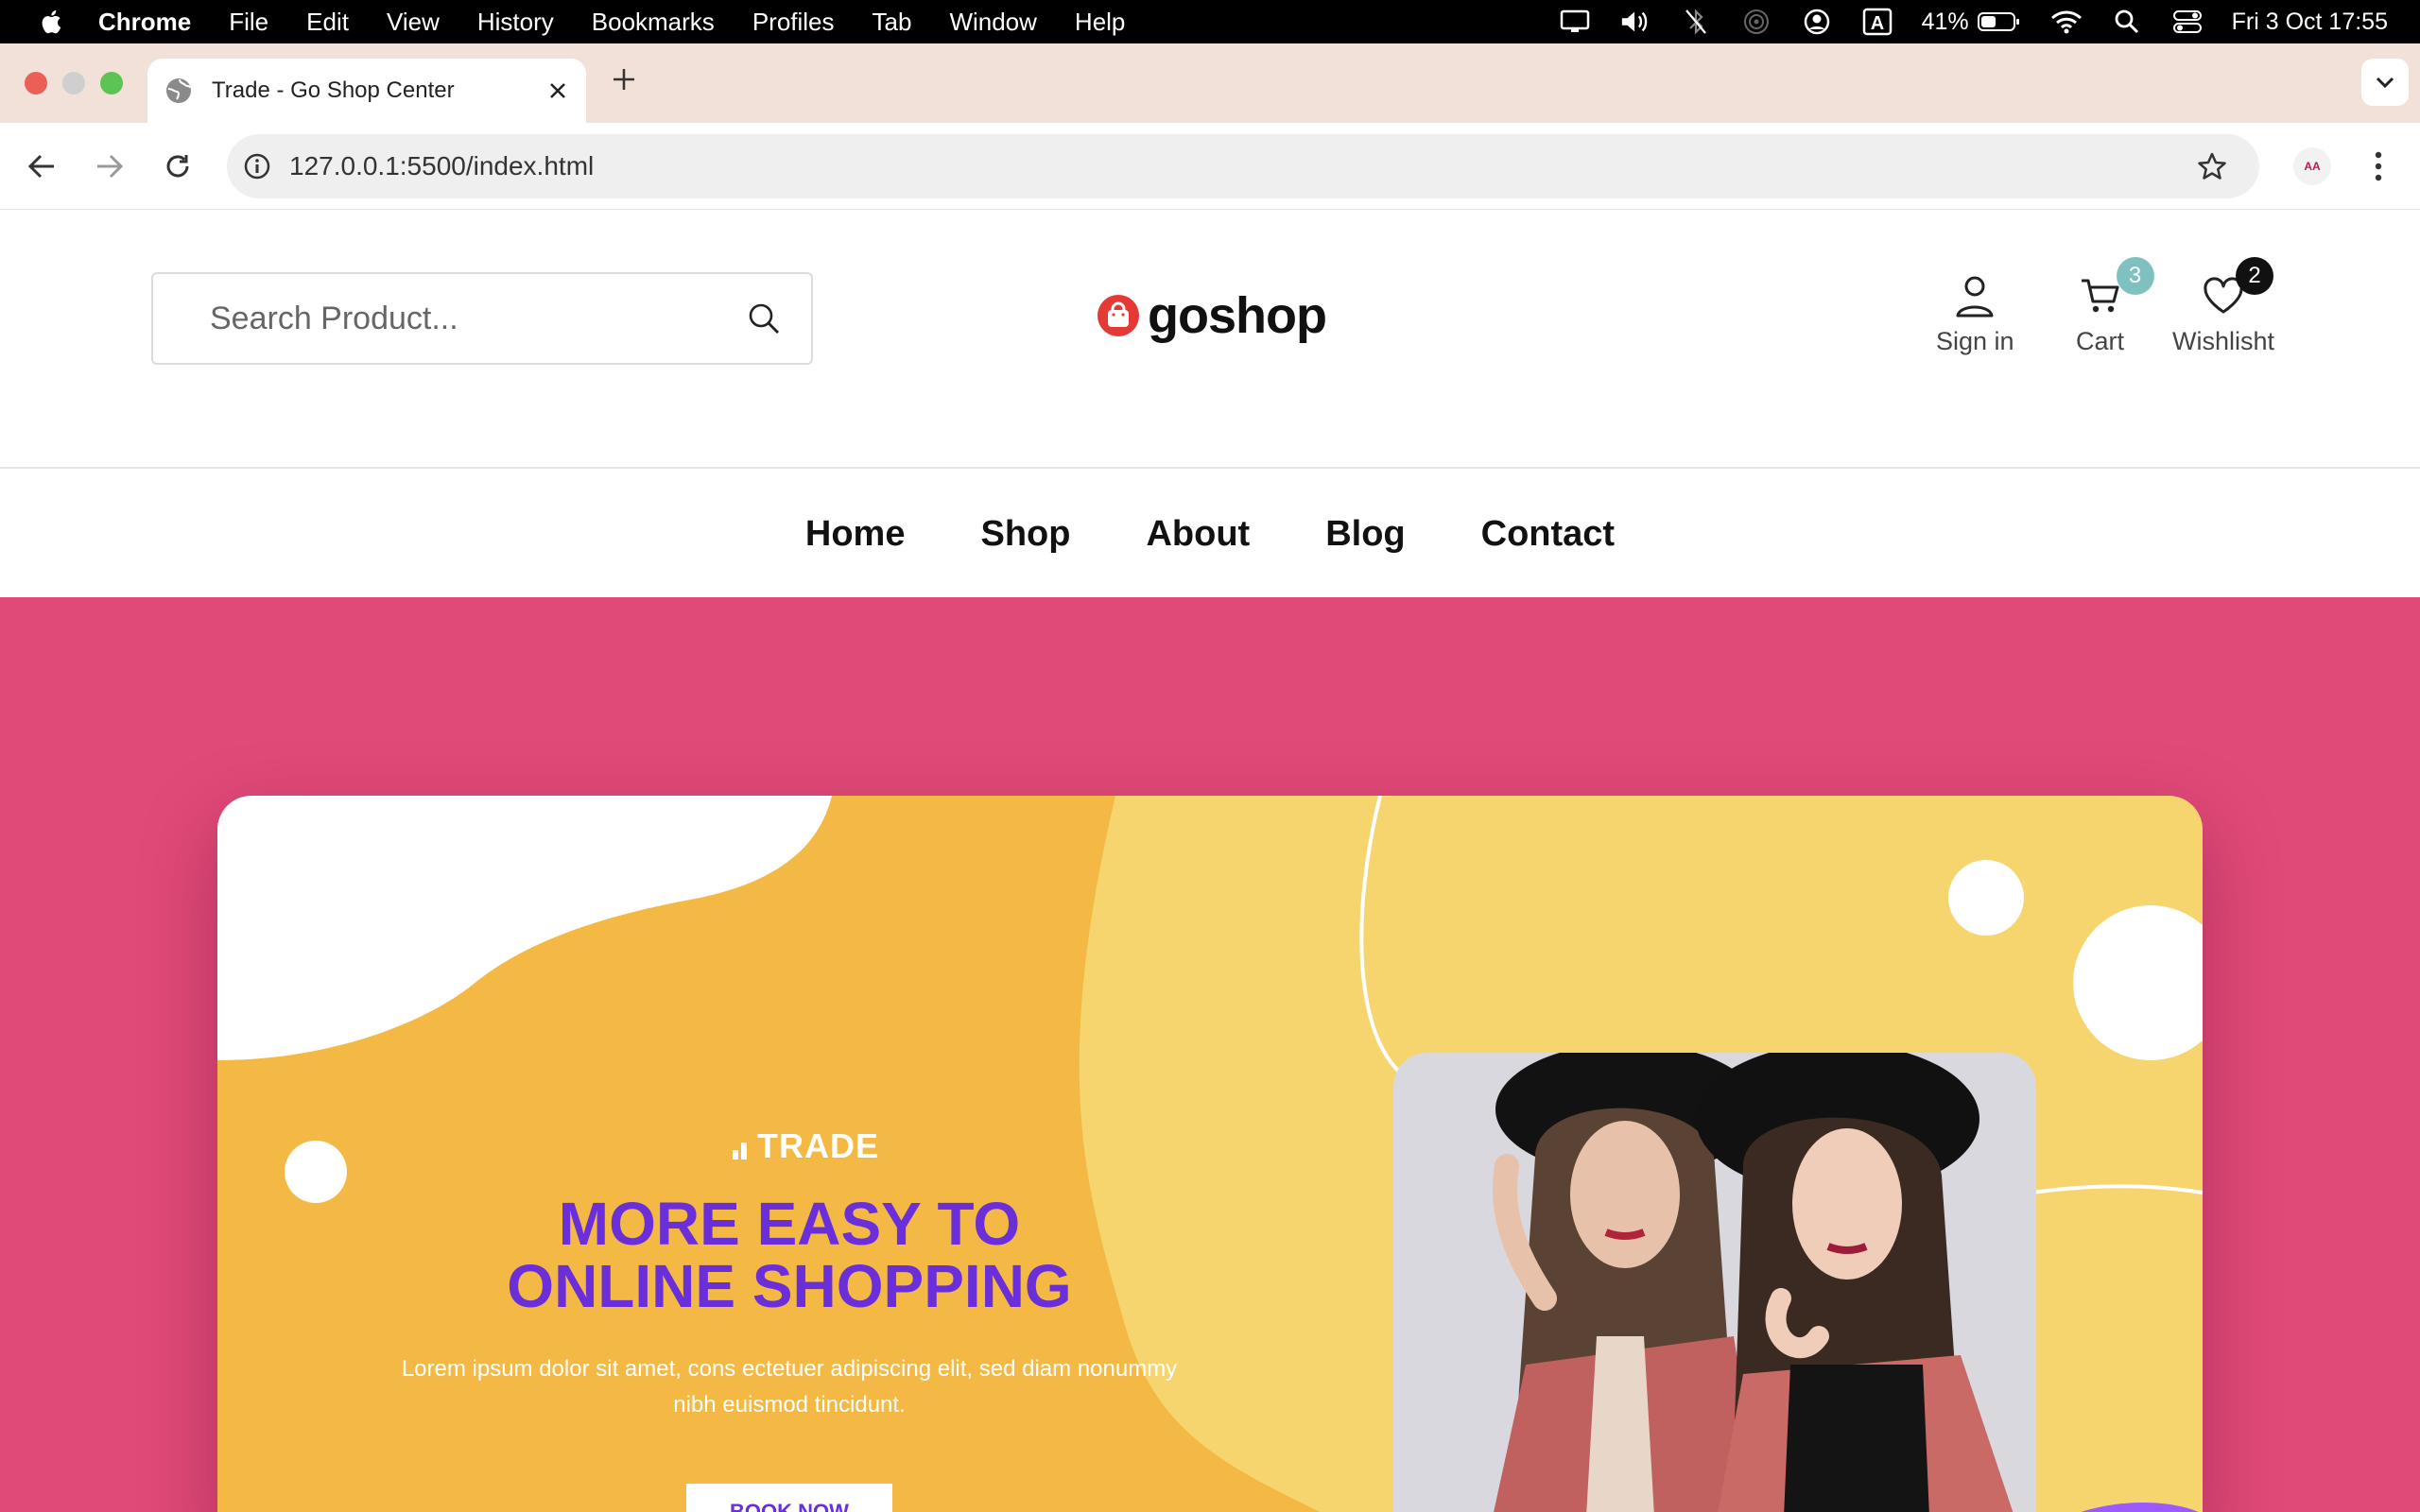  What do you see at coordinates (1100, 22) in the screenshot?
I see `menu-help: Help` at bounding box center [1100, 22].